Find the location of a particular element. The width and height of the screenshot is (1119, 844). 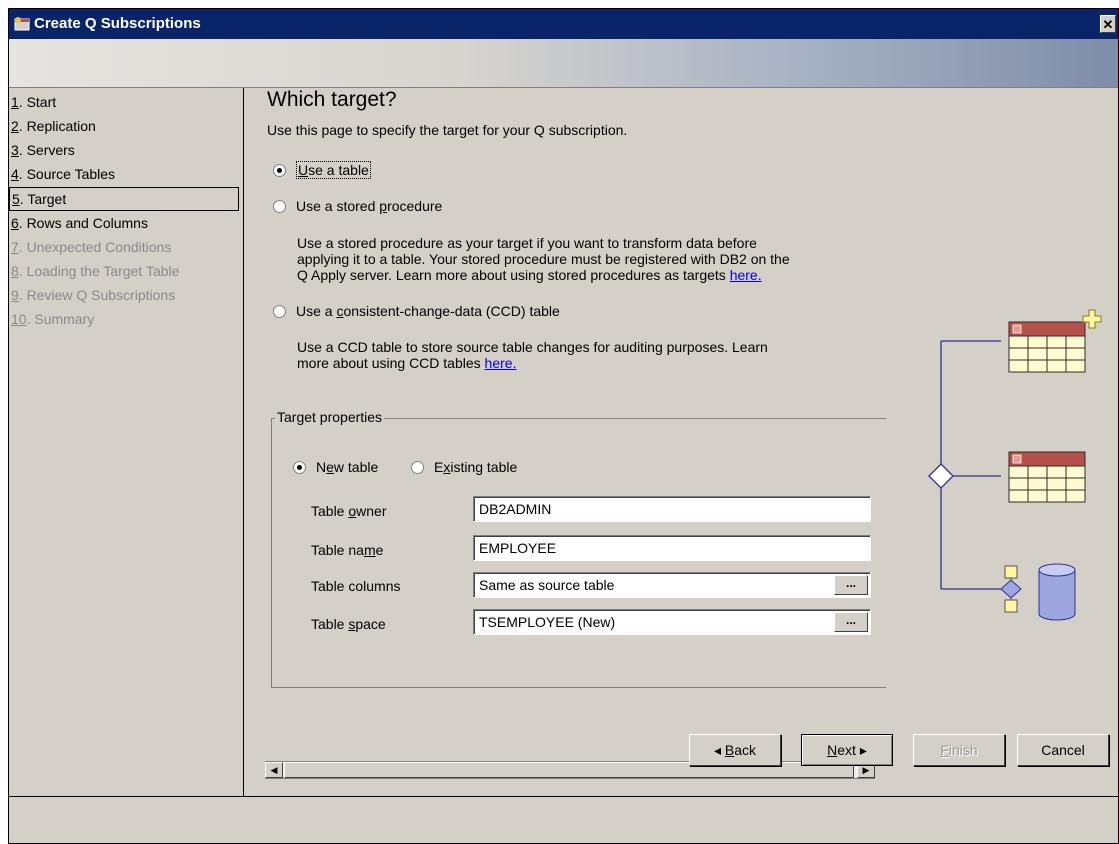

table-space-label: Table space is located at coordinates (348, 624).